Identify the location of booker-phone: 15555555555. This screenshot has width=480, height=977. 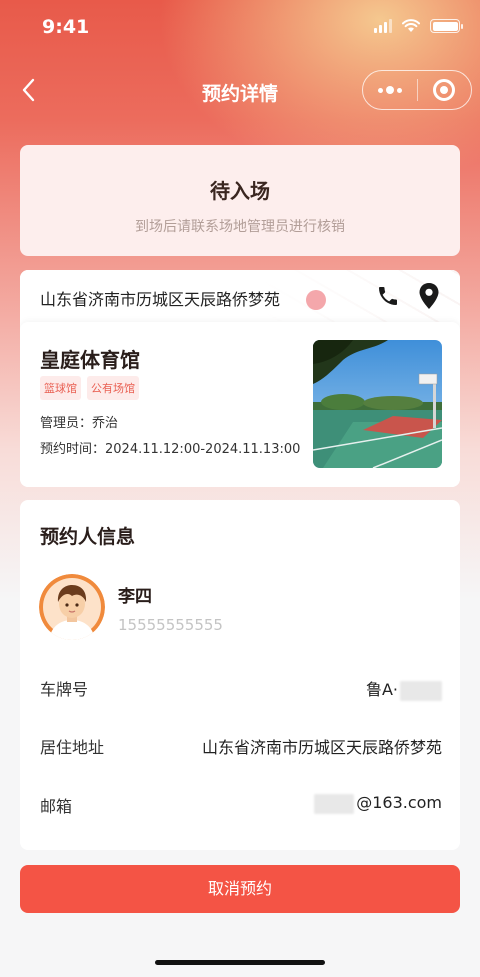
(170, 625).